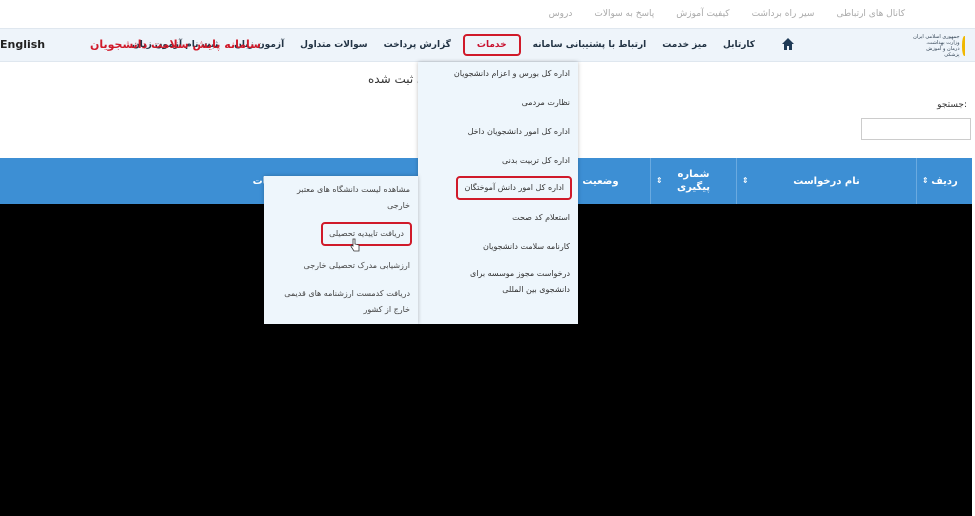 The width and height of the screenshot is (975, 516). I want to click on services-menu-item: استعلام کد صحت, so click(541, 218).